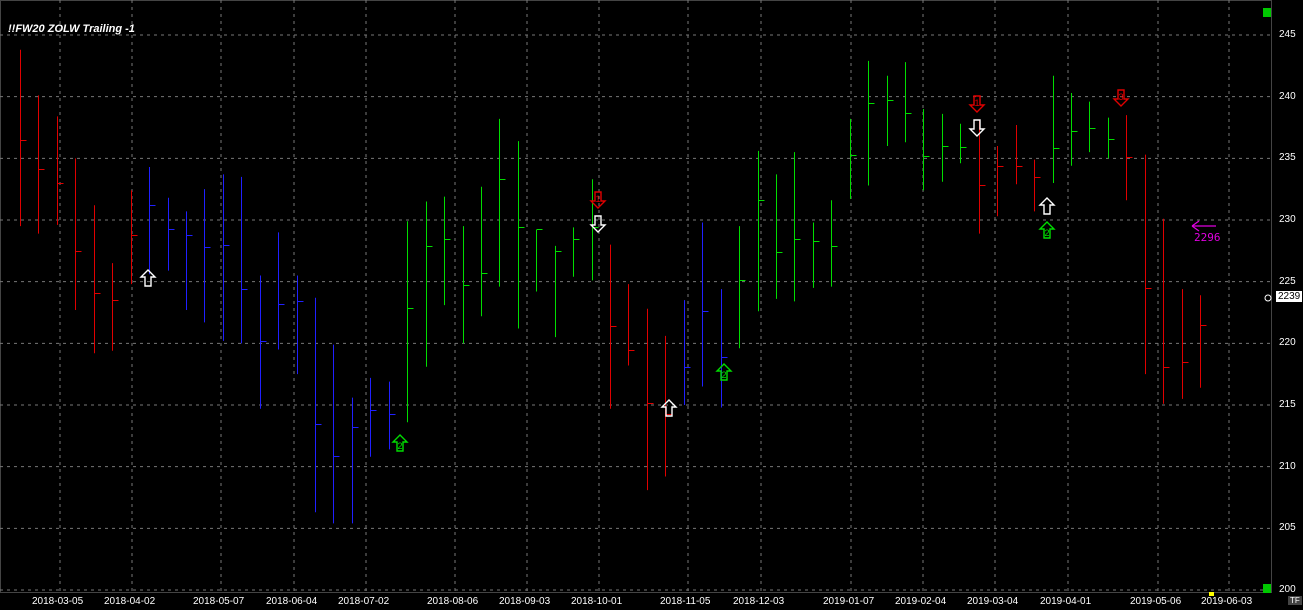  I want to click on y-tick-label: 205, so click(1287, 528).